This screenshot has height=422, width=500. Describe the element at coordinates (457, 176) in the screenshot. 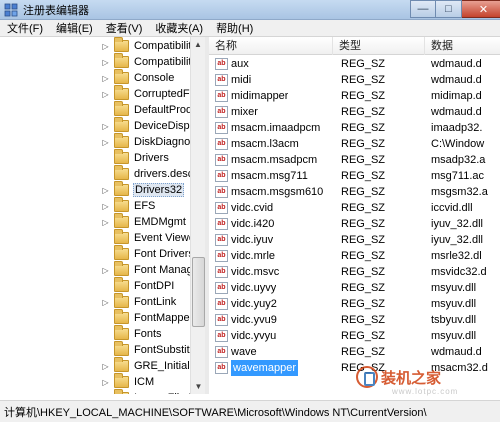

I see `value-data: msg711.ac` at that location.